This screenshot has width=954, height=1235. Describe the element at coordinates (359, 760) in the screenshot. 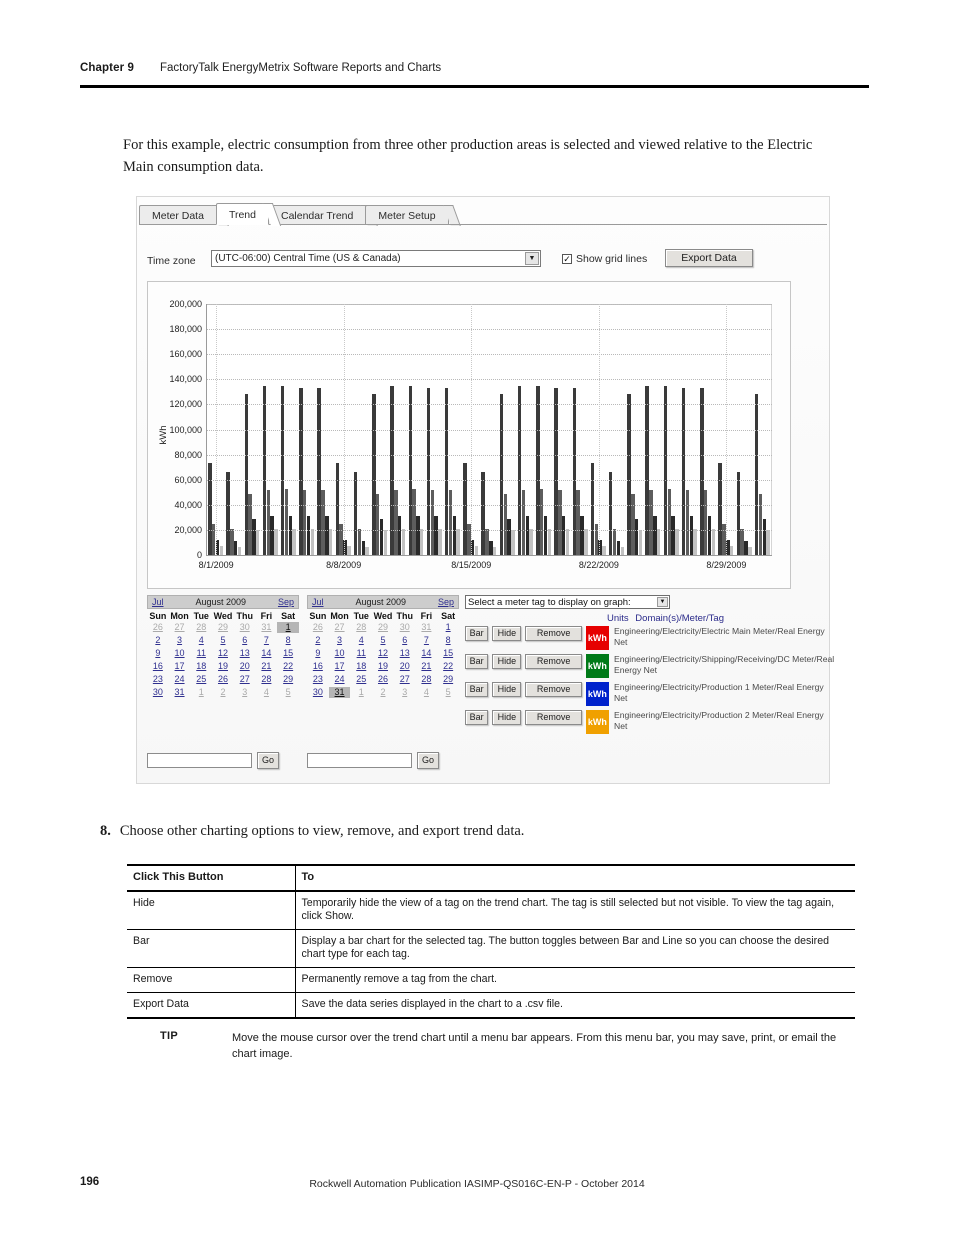

I see `end-date-input` at that location.